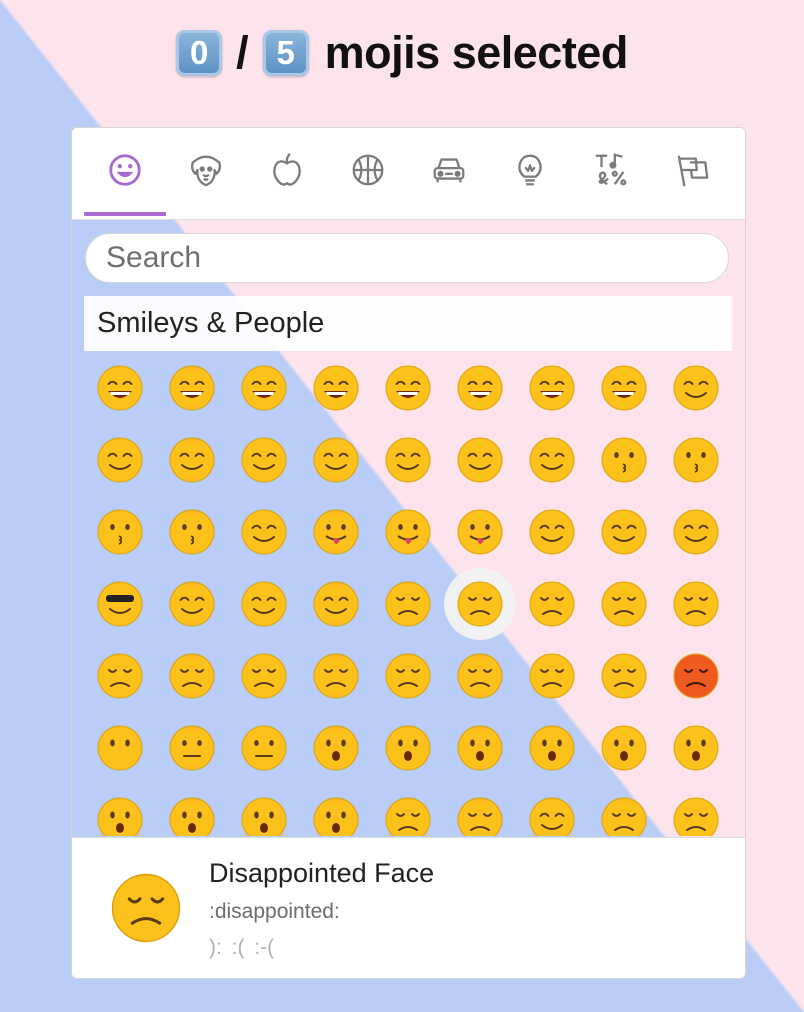 Image resolution: width=804 pixels, height=1012 pixels. What do you see at coordinates (696, 604) in the screenshot?
I see `emoji-confused` at bounding box center [696, 604].